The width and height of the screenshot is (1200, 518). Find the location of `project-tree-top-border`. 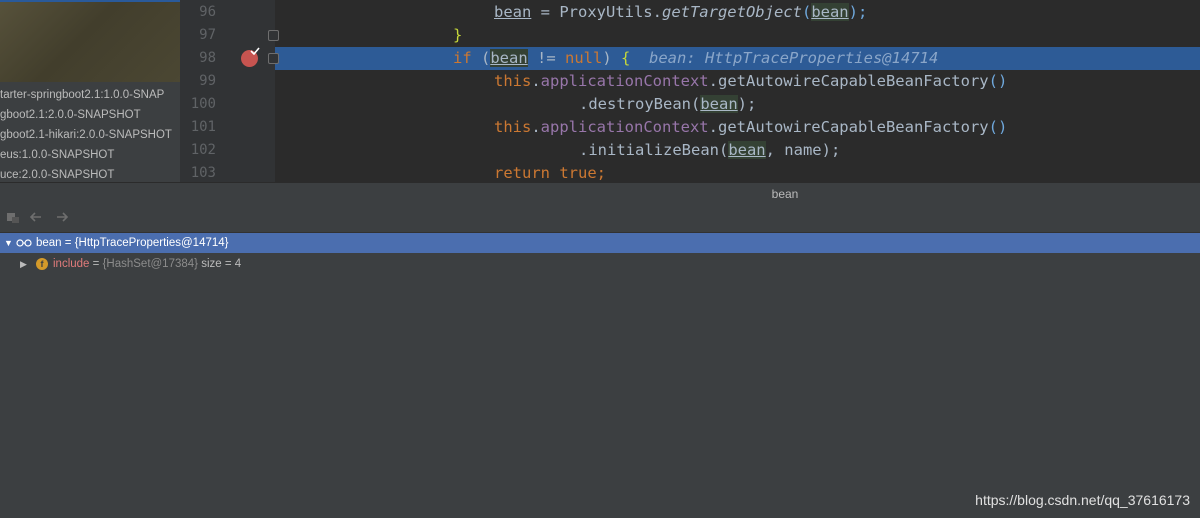

project-tree-top-border is located at coordinates (90, 1).